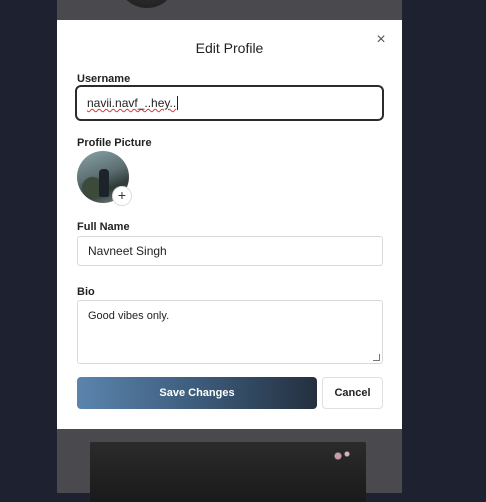 This screenshot has height=502, width=486. What do you see at coordinates (122, 196) in the screenshot?
I see `plus-icon: +` at bounding box center [122, 196].